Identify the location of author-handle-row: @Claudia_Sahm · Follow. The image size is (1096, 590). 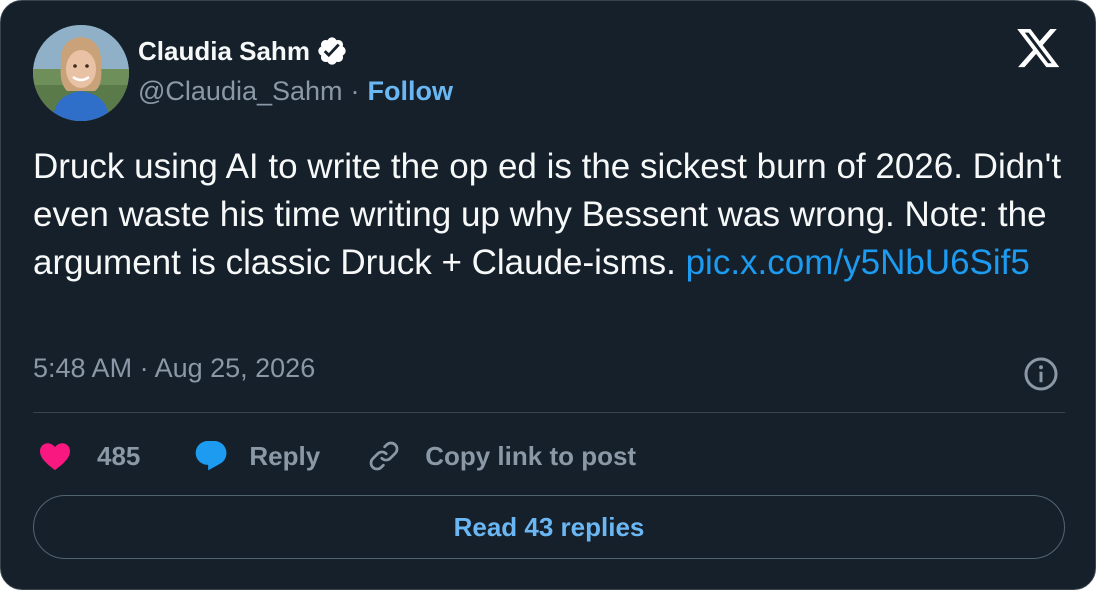
(295, 91).